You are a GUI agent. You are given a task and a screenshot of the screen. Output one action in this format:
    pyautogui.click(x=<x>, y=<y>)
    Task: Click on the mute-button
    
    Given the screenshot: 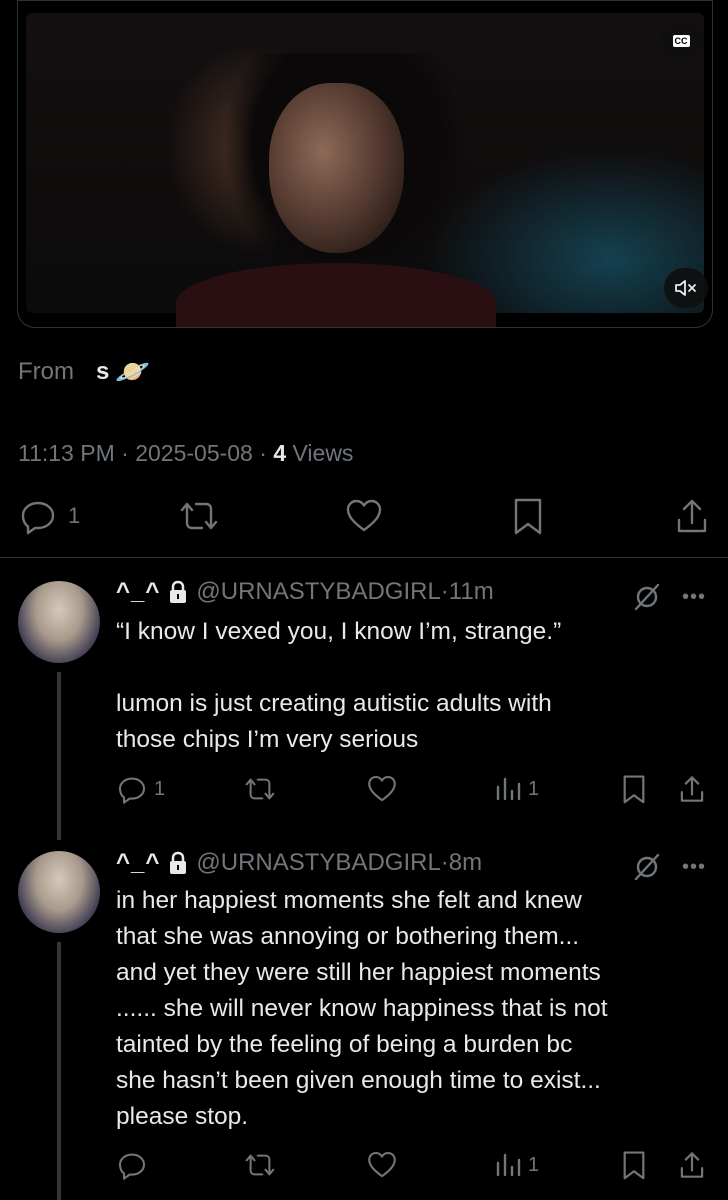 What is the action you would take?
    pyautogui.click(x=686, y=288)
    